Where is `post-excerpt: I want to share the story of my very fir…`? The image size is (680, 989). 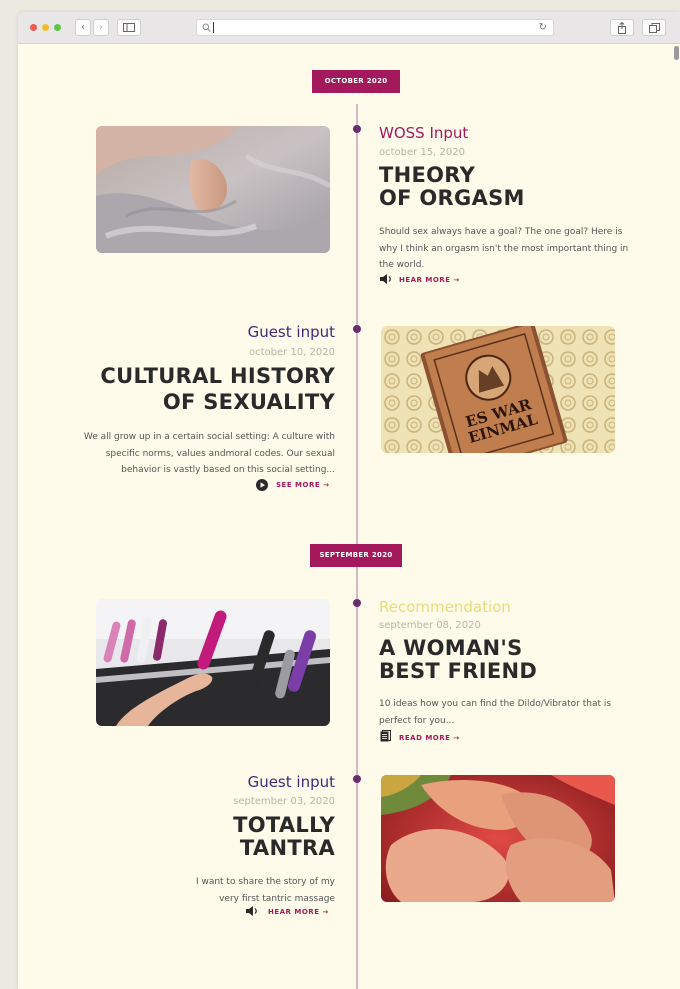 post-excerpt: I want to share the story of my very fir… is located at coordinates (265, 890).